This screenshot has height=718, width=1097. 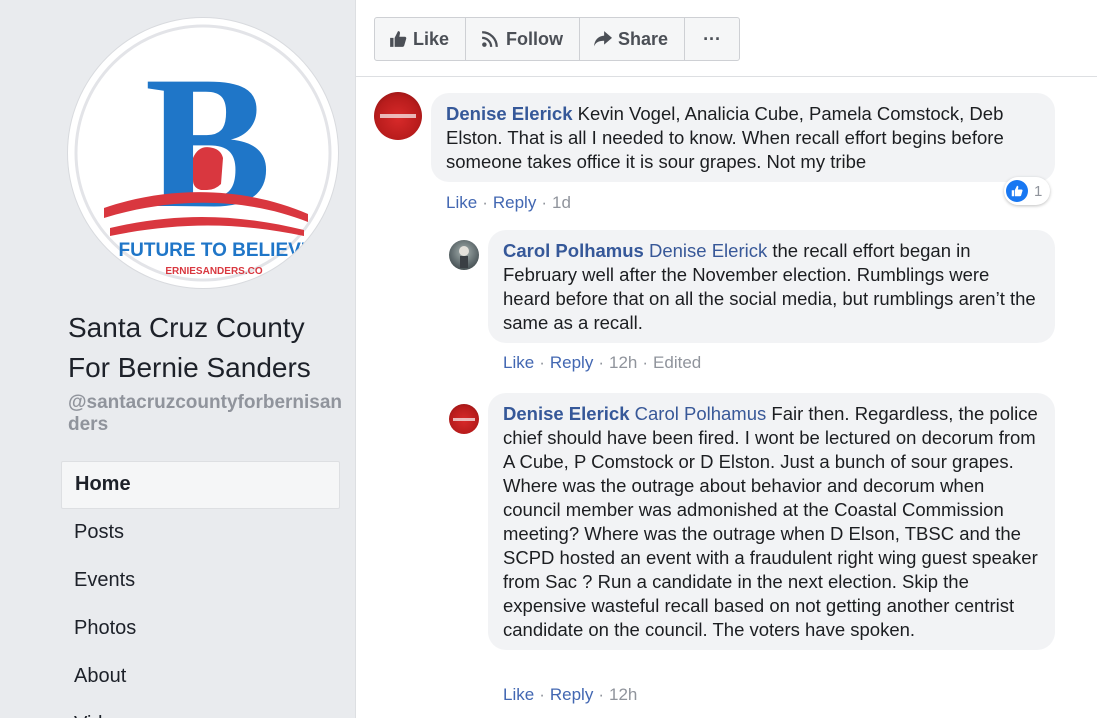 I want to click on rss-follow-icon, so click(x=490, y=39).